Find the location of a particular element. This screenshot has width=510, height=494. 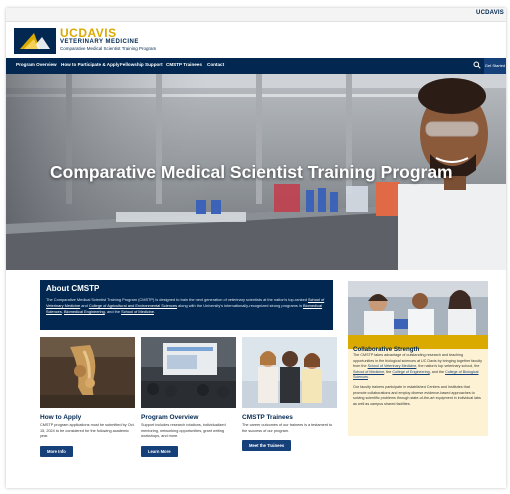

card-image-seminar is located at coordinates (188, 372).